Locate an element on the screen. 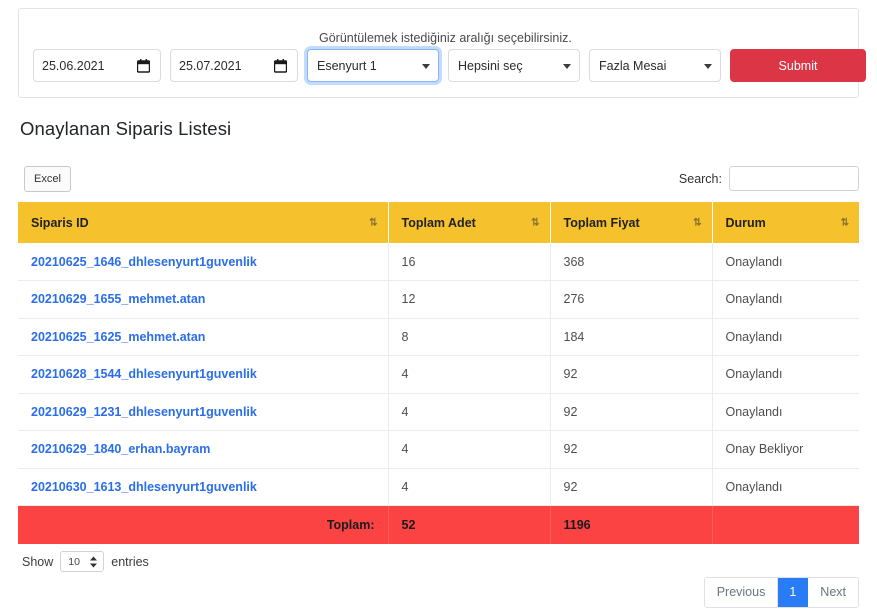 This screenshot has height=615, width=877. order-id-link: 20210628_1544_dhlesenyurt1guvenlik is located at coordinates (144, 374).